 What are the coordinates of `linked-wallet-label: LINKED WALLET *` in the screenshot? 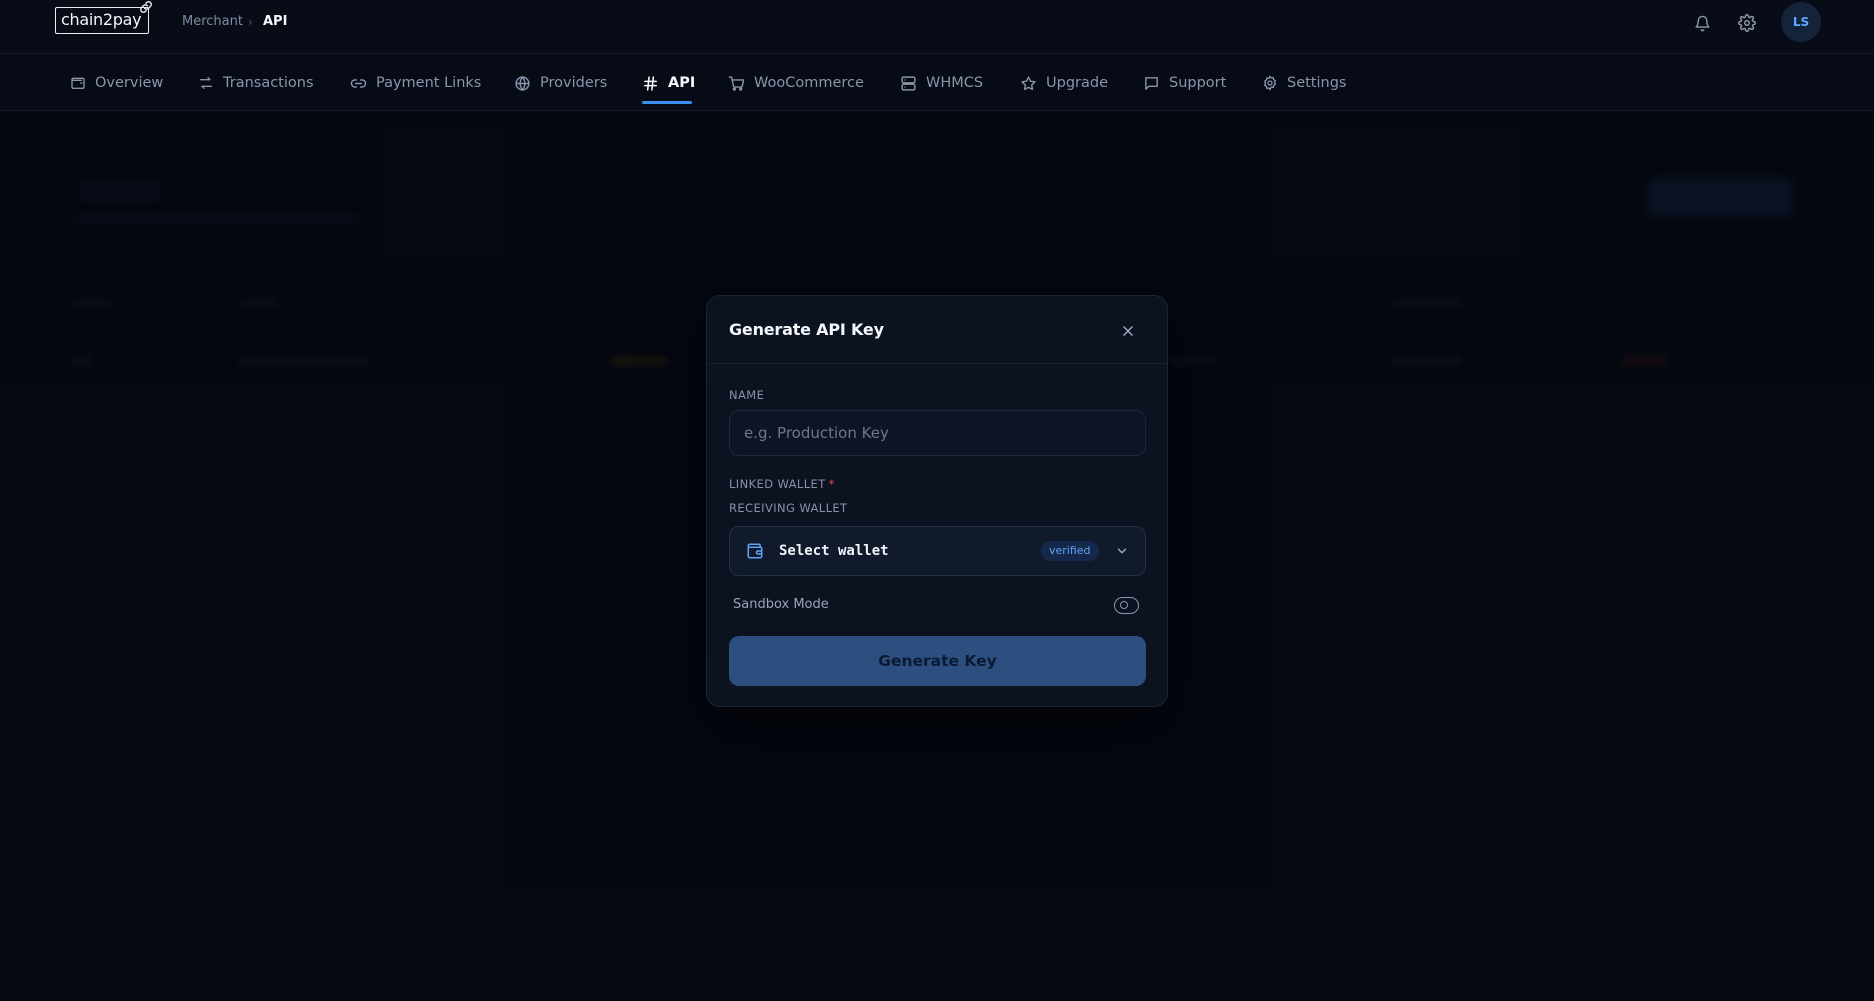 It's located at (782, 484).